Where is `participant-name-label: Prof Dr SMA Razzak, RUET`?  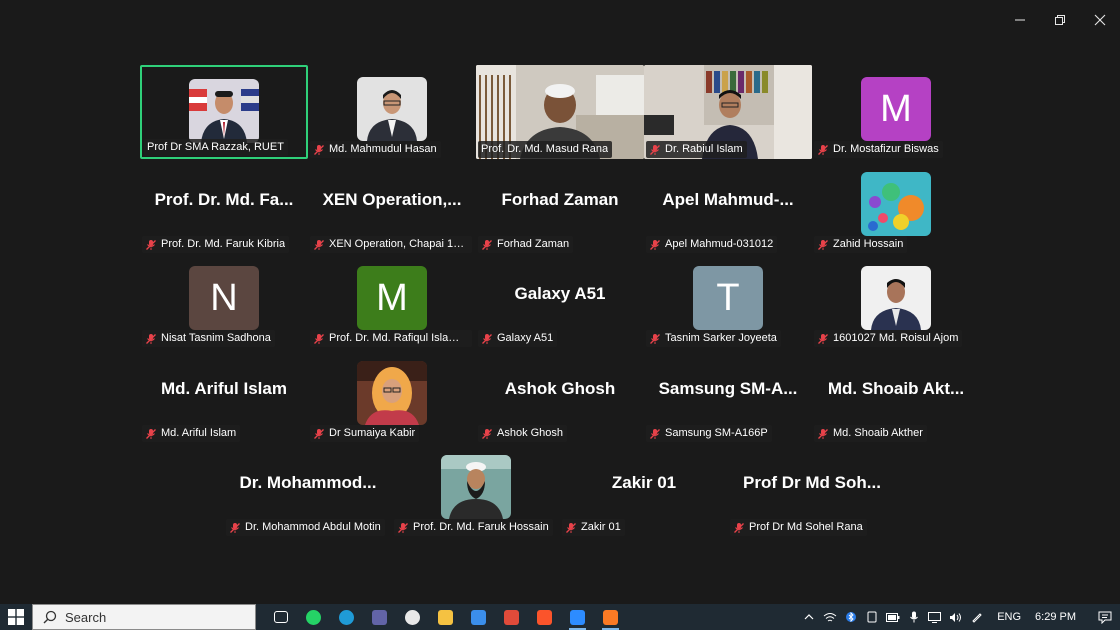 participant-name-label: Prof Dr SMA Razzak, RUET is located at coordinates (216, 147).